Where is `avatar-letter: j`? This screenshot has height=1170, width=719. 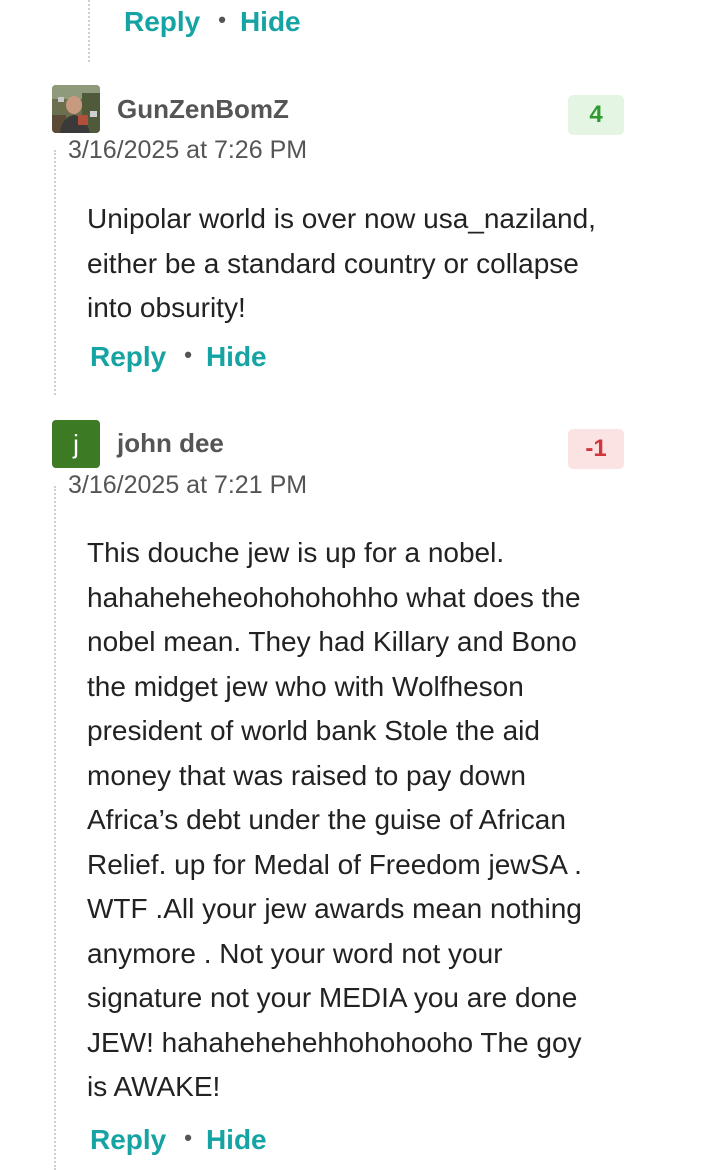 avatar-letter: j is located at coordinates (76, 443).